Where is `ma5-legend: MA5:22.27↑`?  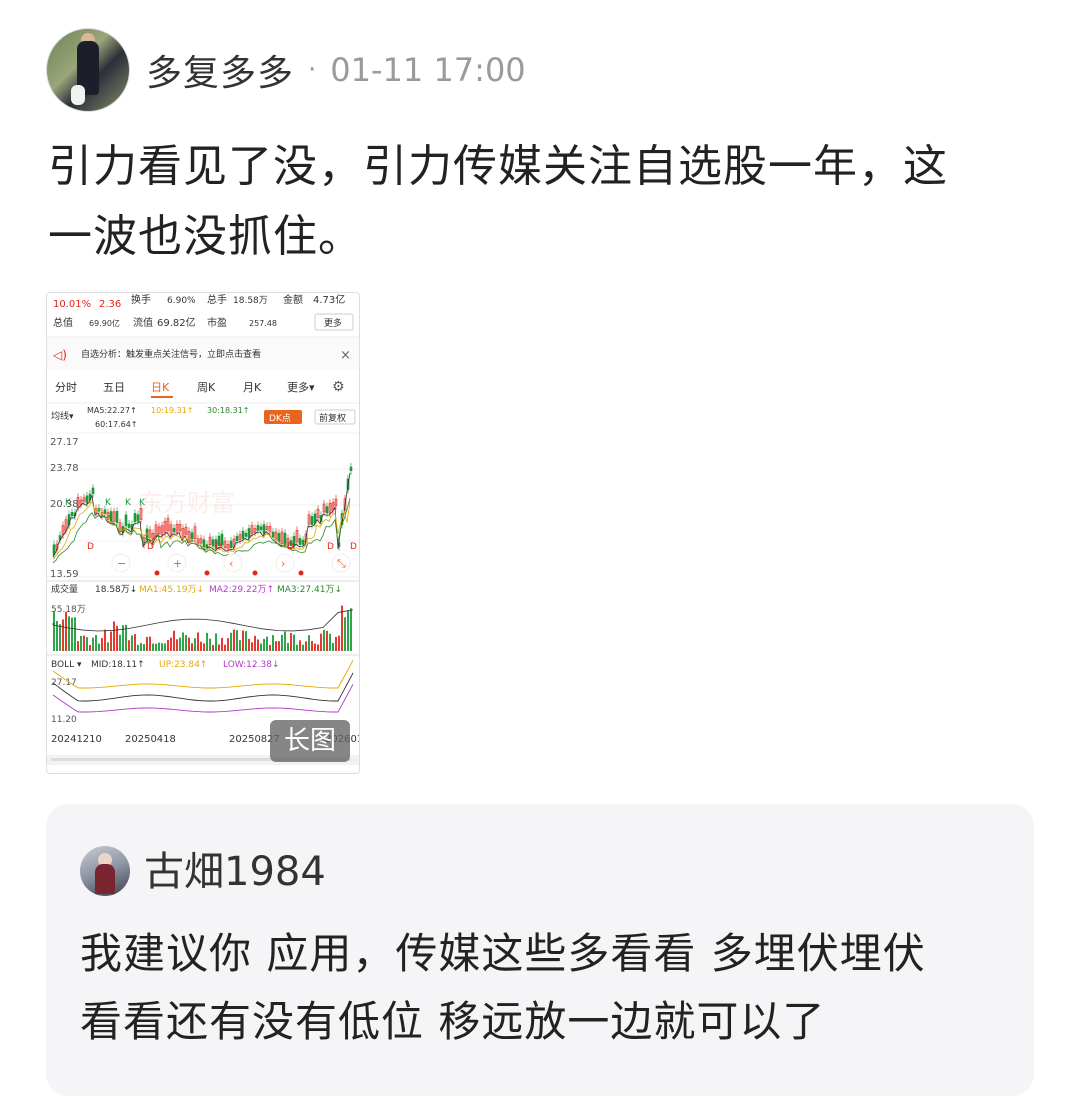
ma5-legend: MA5:22.27↑ is located at coordinates (112, 410).